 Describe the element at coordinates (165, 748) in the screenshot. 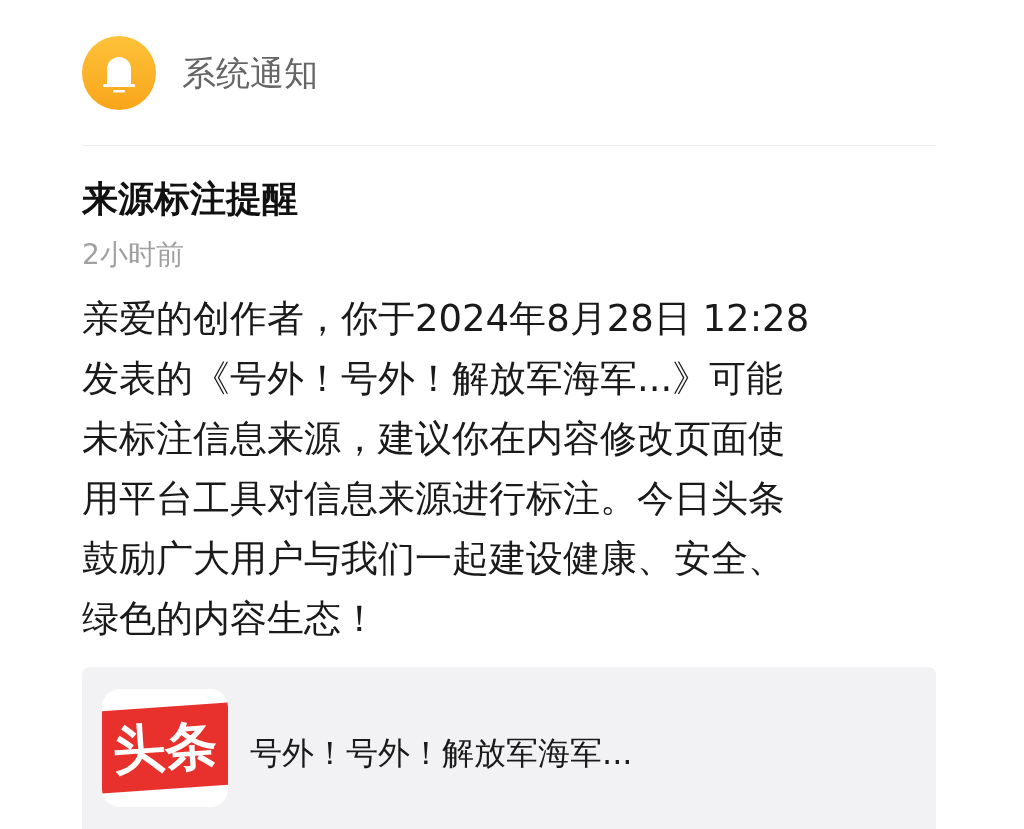

I see `app-logo: 头条` at that location.